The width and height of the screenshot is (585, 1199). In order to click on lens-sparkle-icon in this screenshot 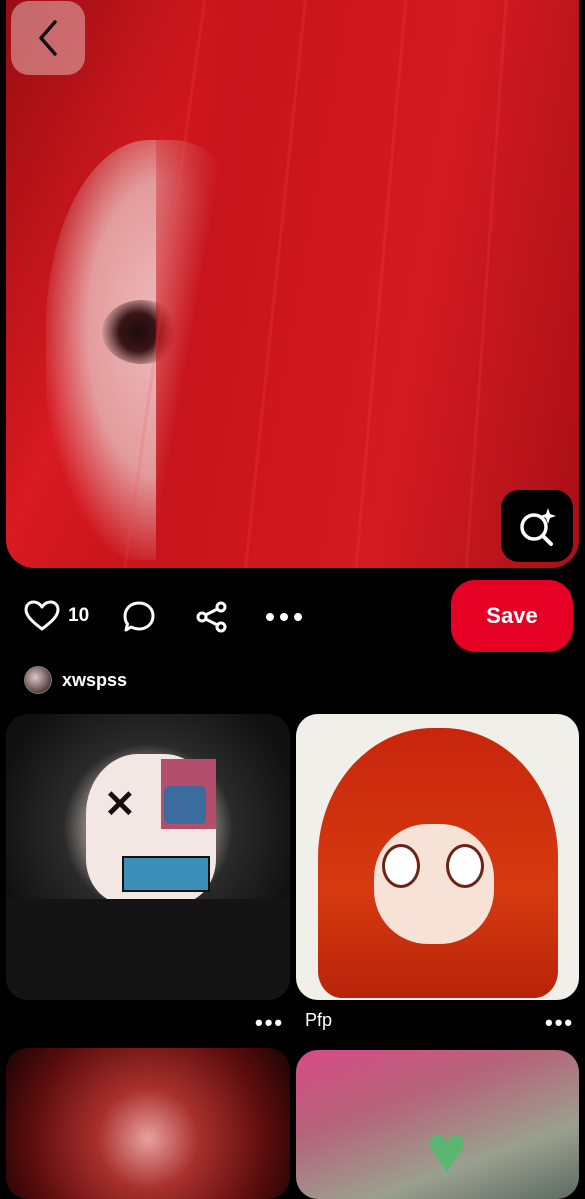, I will do `click(538, 527)`.